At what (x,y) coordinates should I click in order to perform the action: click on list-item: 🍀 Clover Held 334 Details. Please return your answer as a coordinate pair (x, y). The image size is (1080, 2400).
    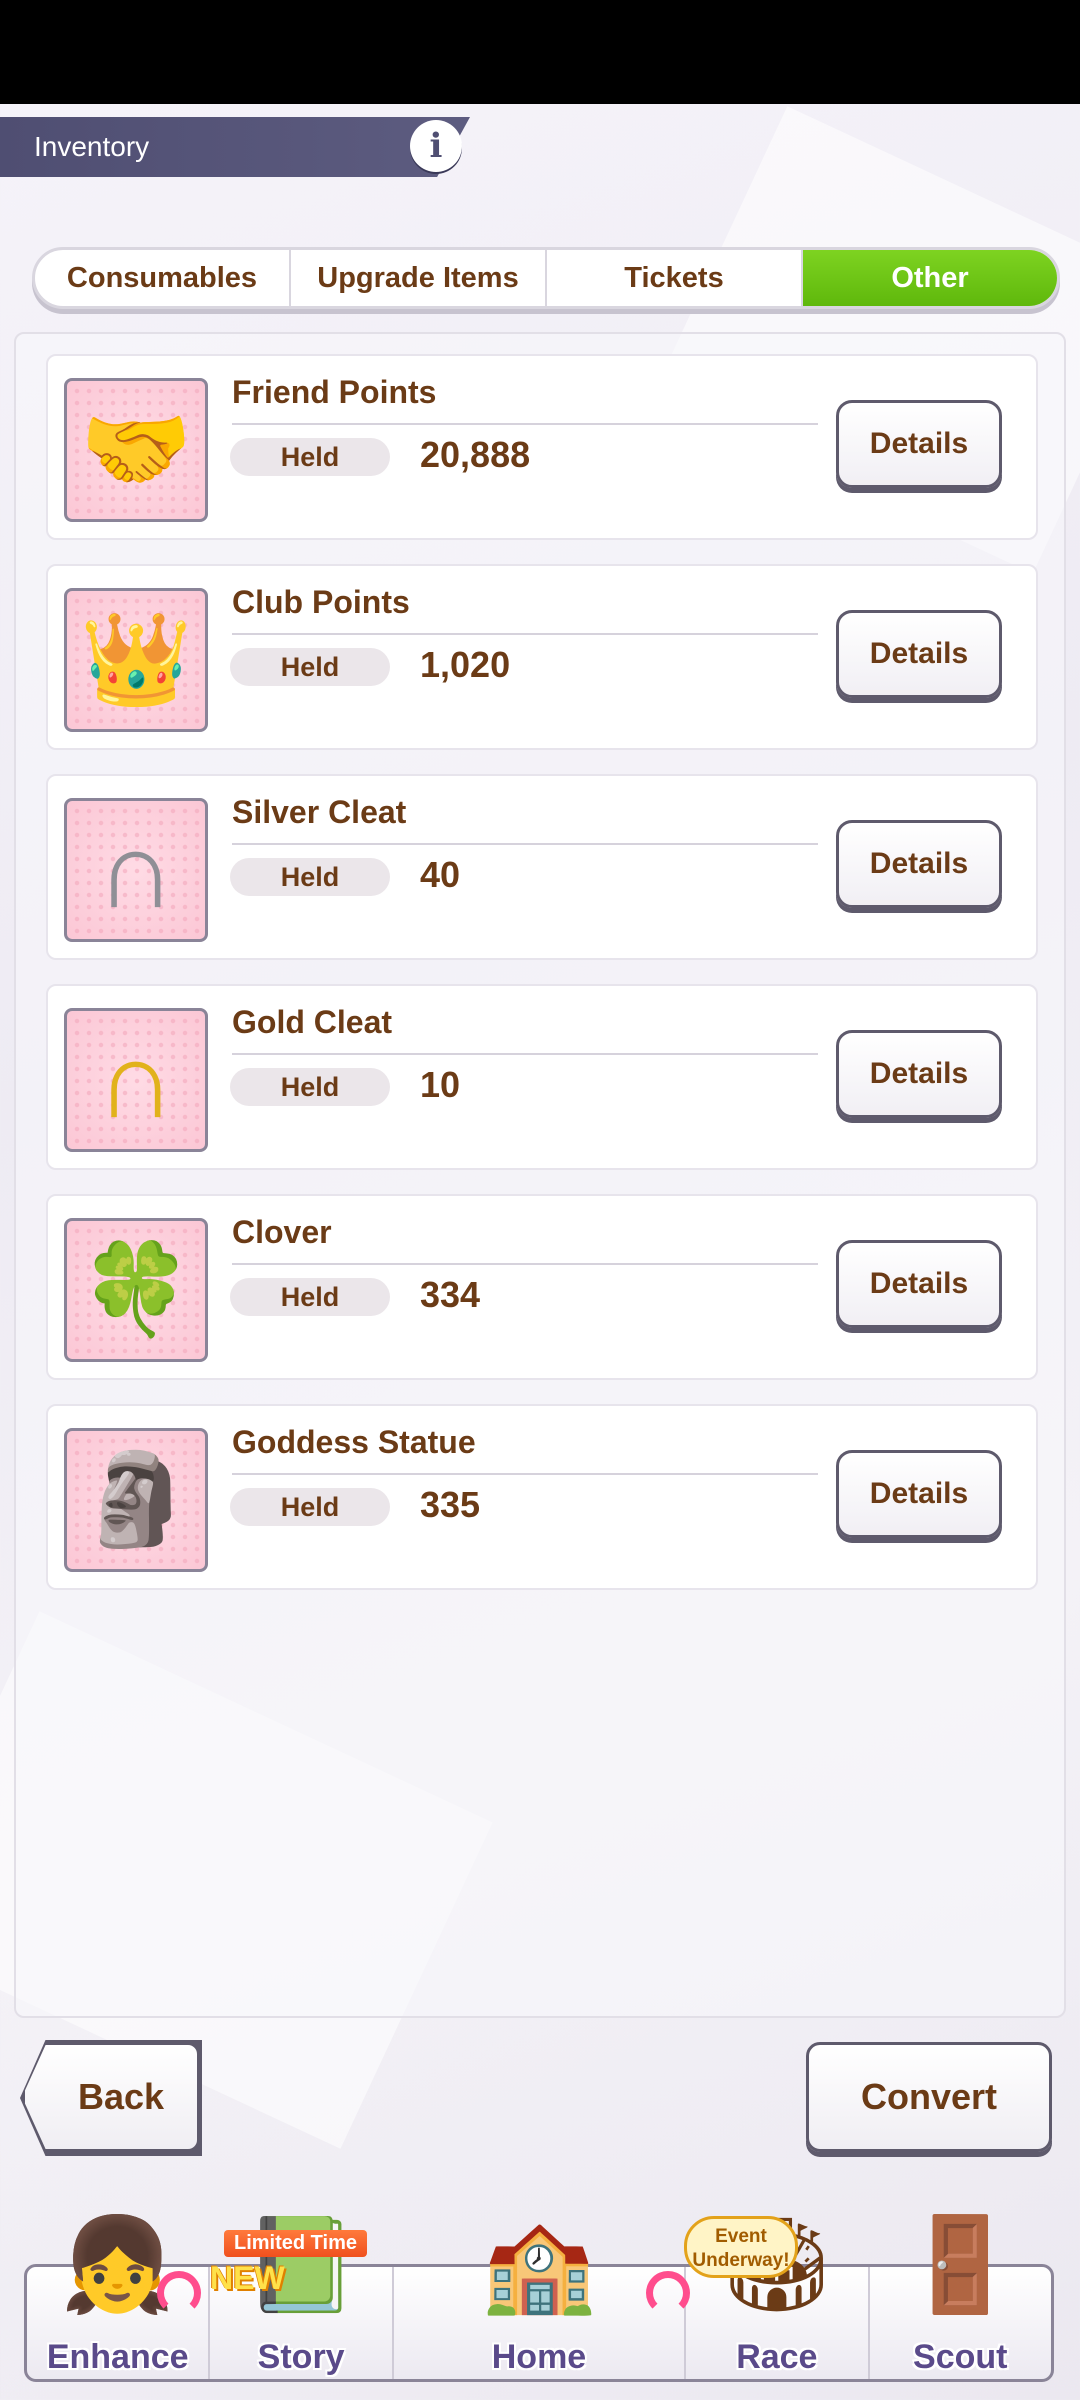
    Looking at the image, I should click on (542, 1287).